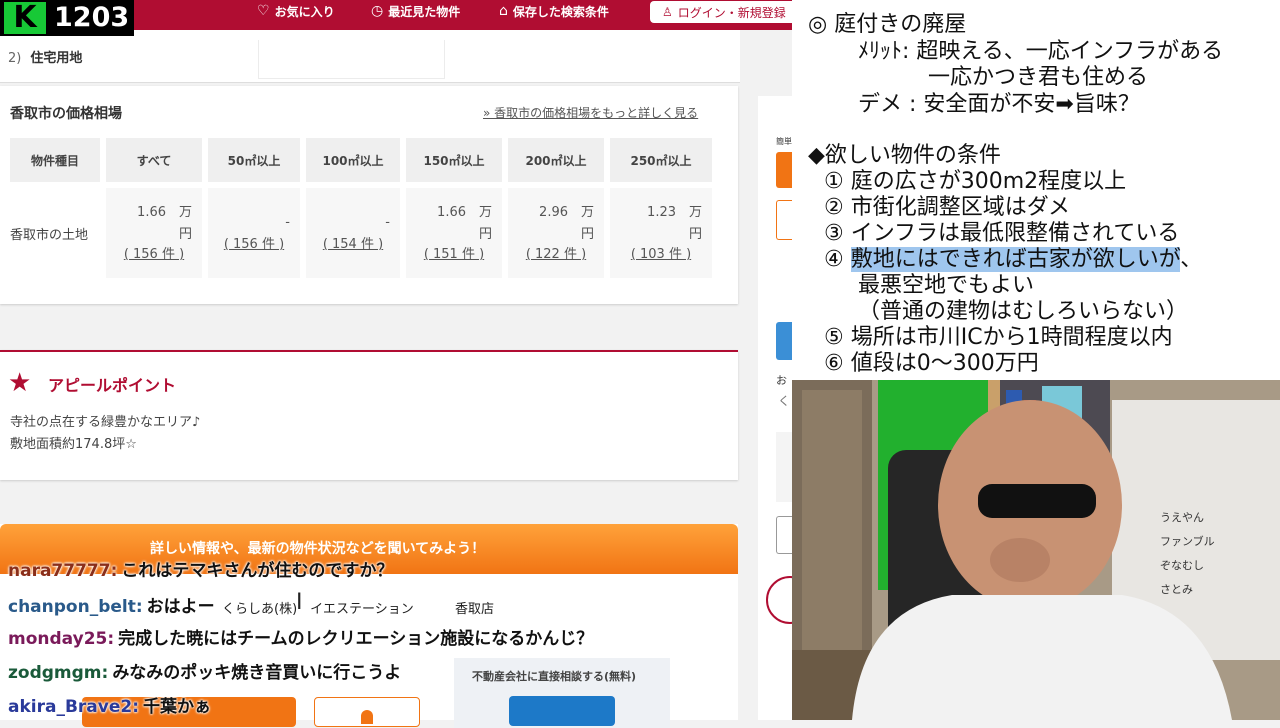 Image resolution: width=1280 pixels, height=728 pixels. What do you see at coordinates (1187, 554) in the screenshot?
I see `webcam-name-list: うえやん ファンブル ぞなむし さとみ` at bounding box center [1187, 554].